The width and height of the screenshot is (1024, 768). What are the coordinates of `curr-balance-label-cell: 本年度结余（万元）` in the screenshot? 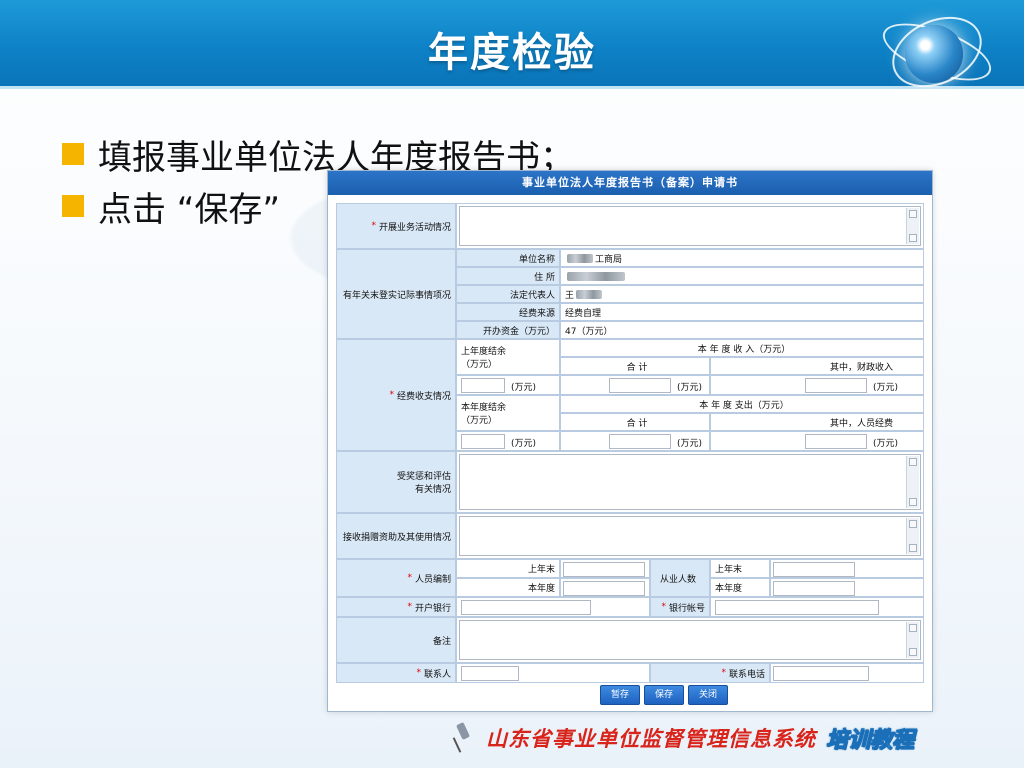 It's located at (508, 413).